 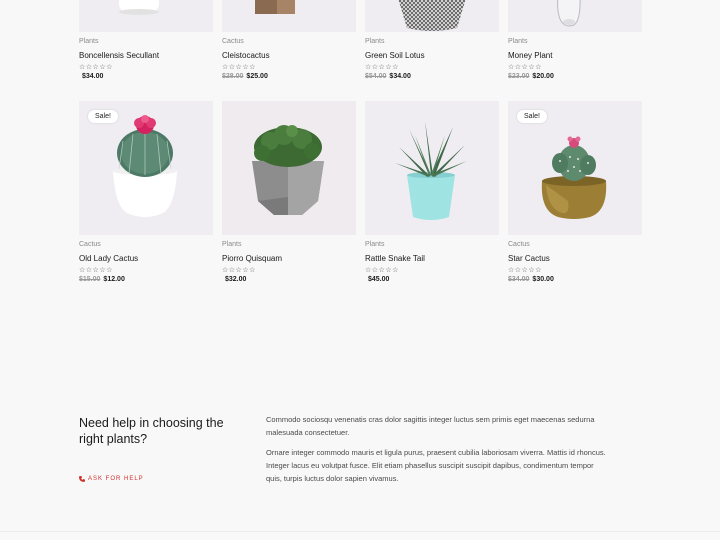 What do you see at coordinates (543, 76) in the screenshot?
I see `current-price: $20.00` at bounding box center [543, 76].